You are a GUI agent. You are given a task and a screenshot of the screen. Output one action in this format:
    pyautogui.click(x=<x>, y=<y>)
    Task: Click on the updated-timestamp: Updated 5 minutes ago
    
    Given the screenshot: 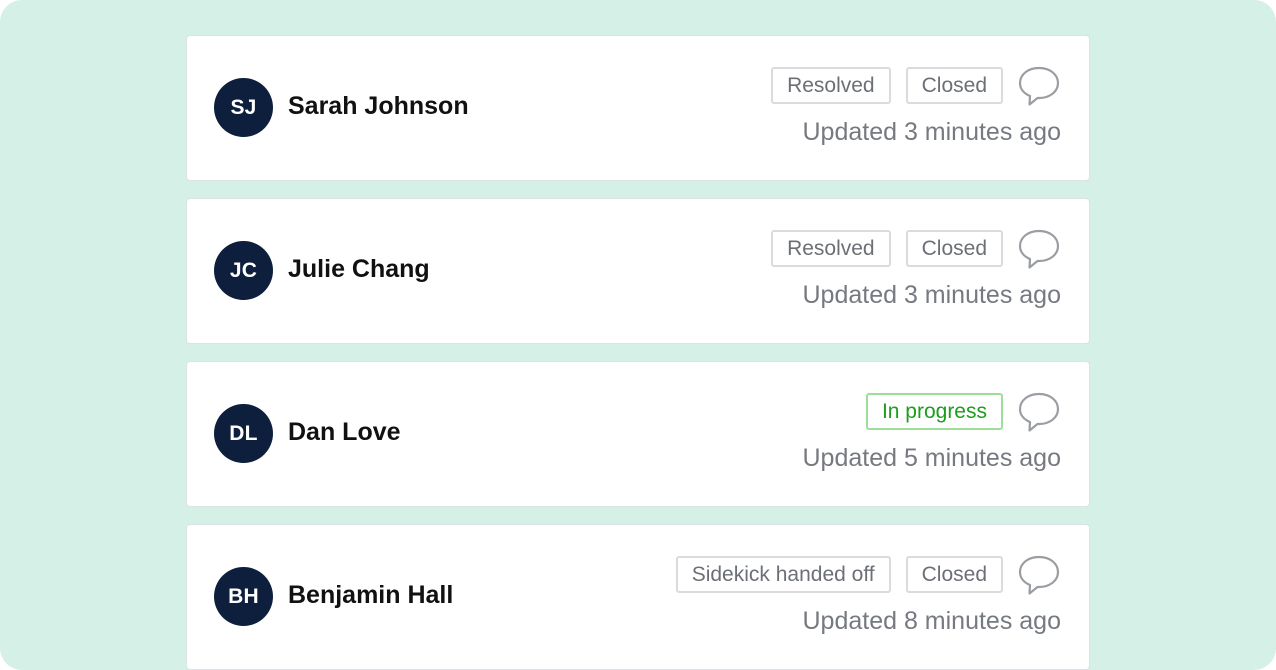 What is the action you would take?
    pyautogui.click(x=931, y=458)
    